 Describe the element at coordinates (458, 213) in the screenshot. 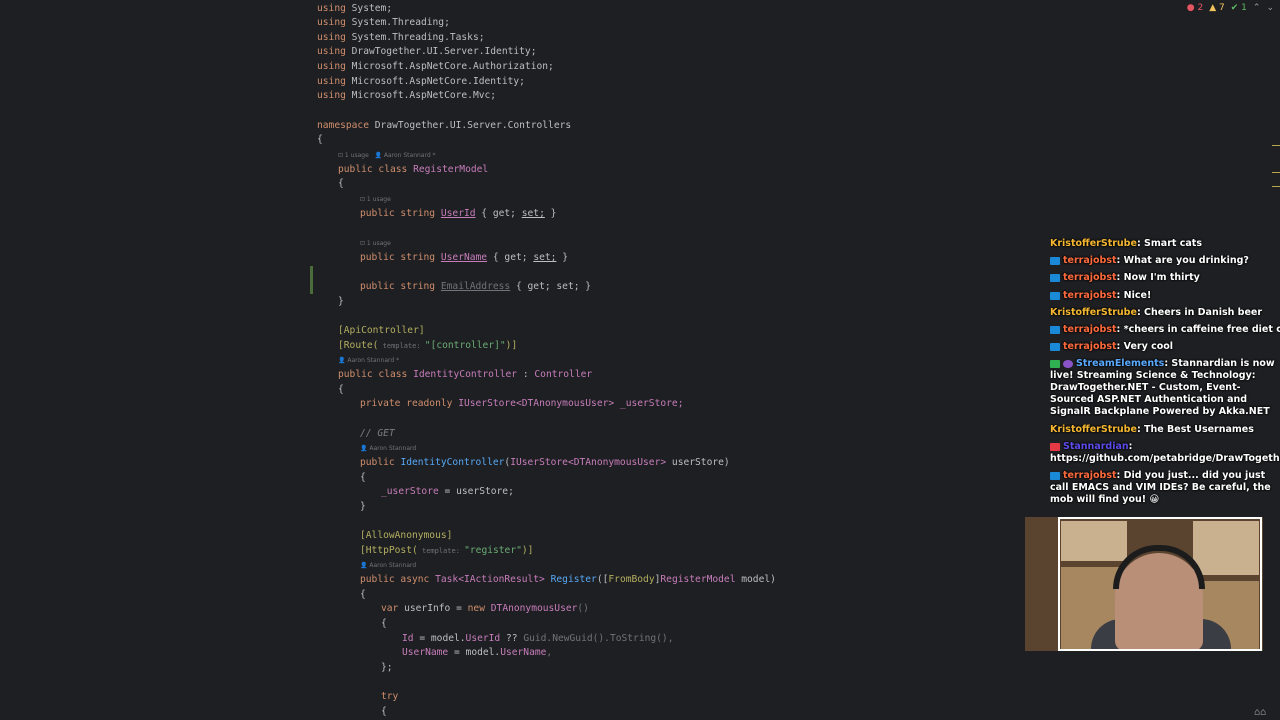

I see `code-line: public string UserId { get; set; }` at that location.